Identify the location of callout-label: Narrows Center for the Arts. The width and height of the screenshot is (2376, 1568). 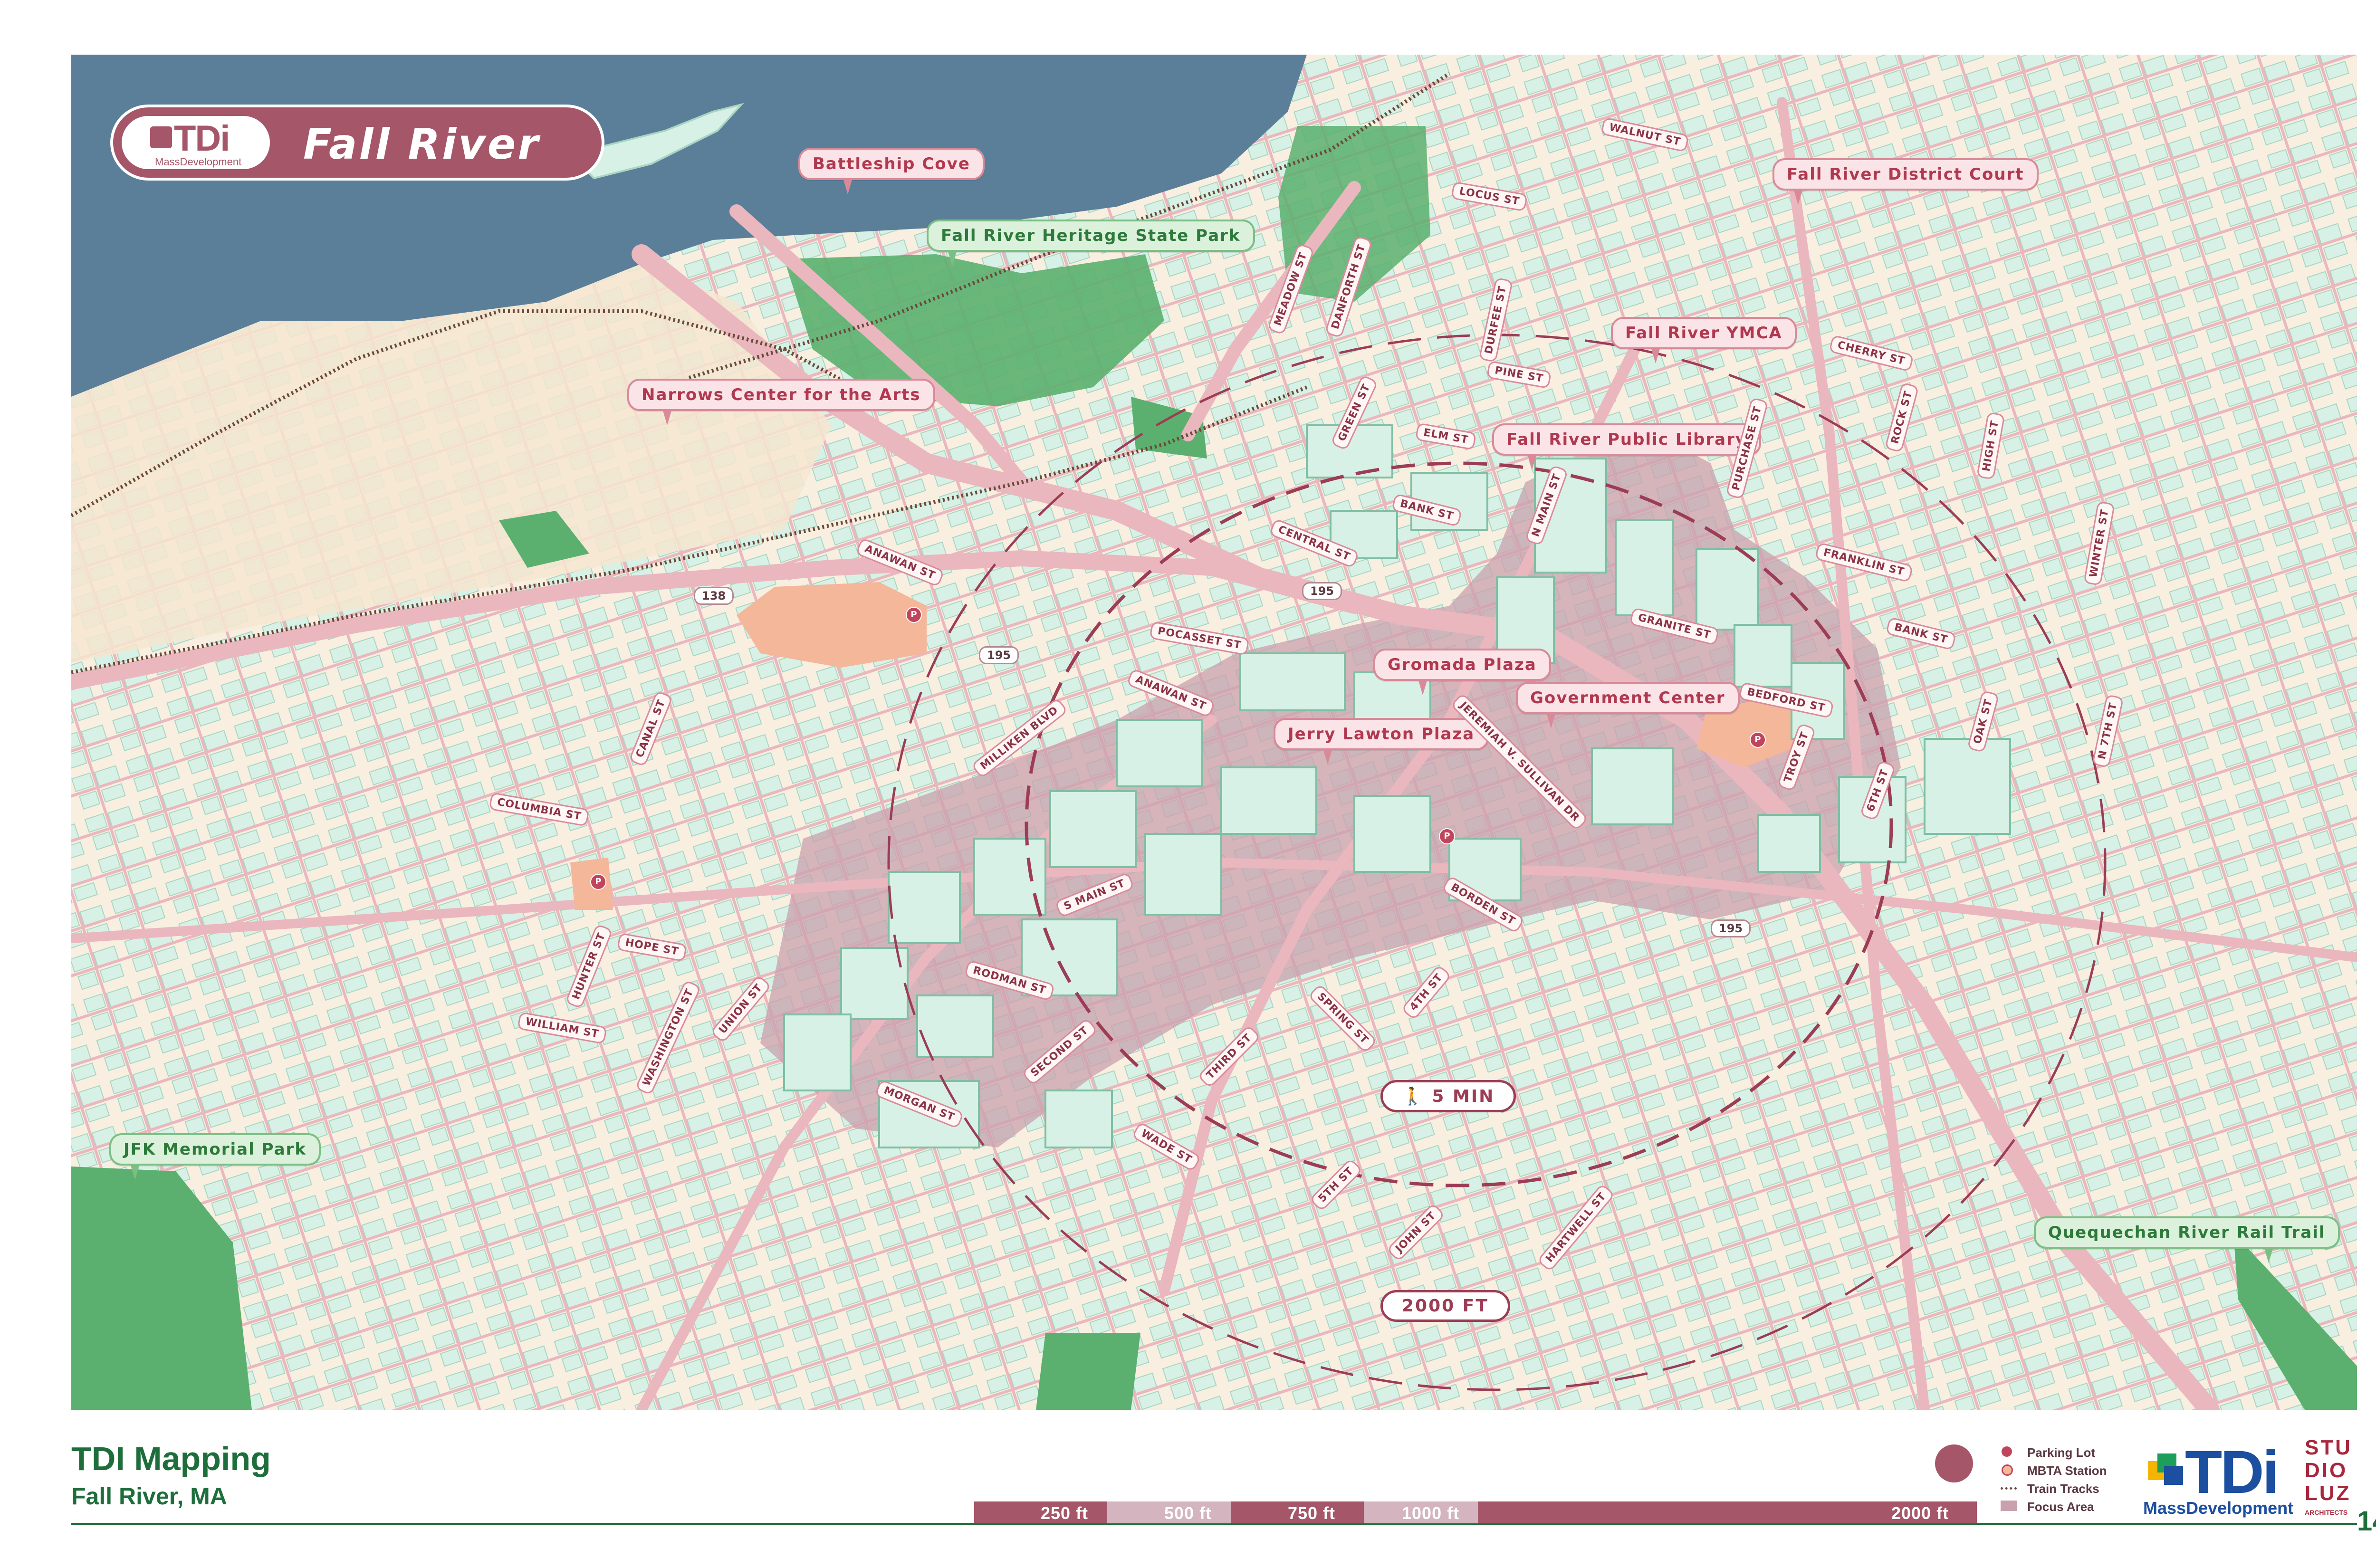
(781, 395).